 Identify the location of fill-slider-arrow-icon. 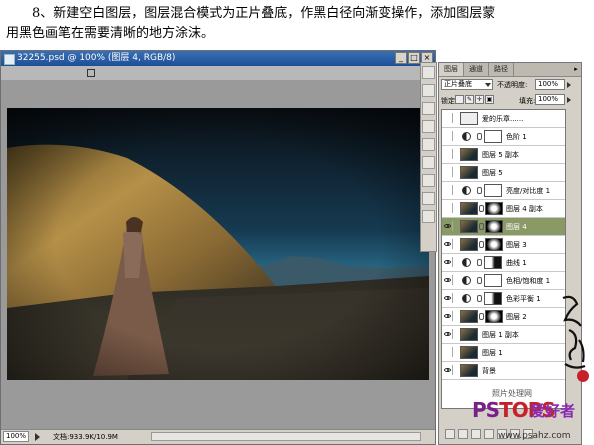
(569, 100).